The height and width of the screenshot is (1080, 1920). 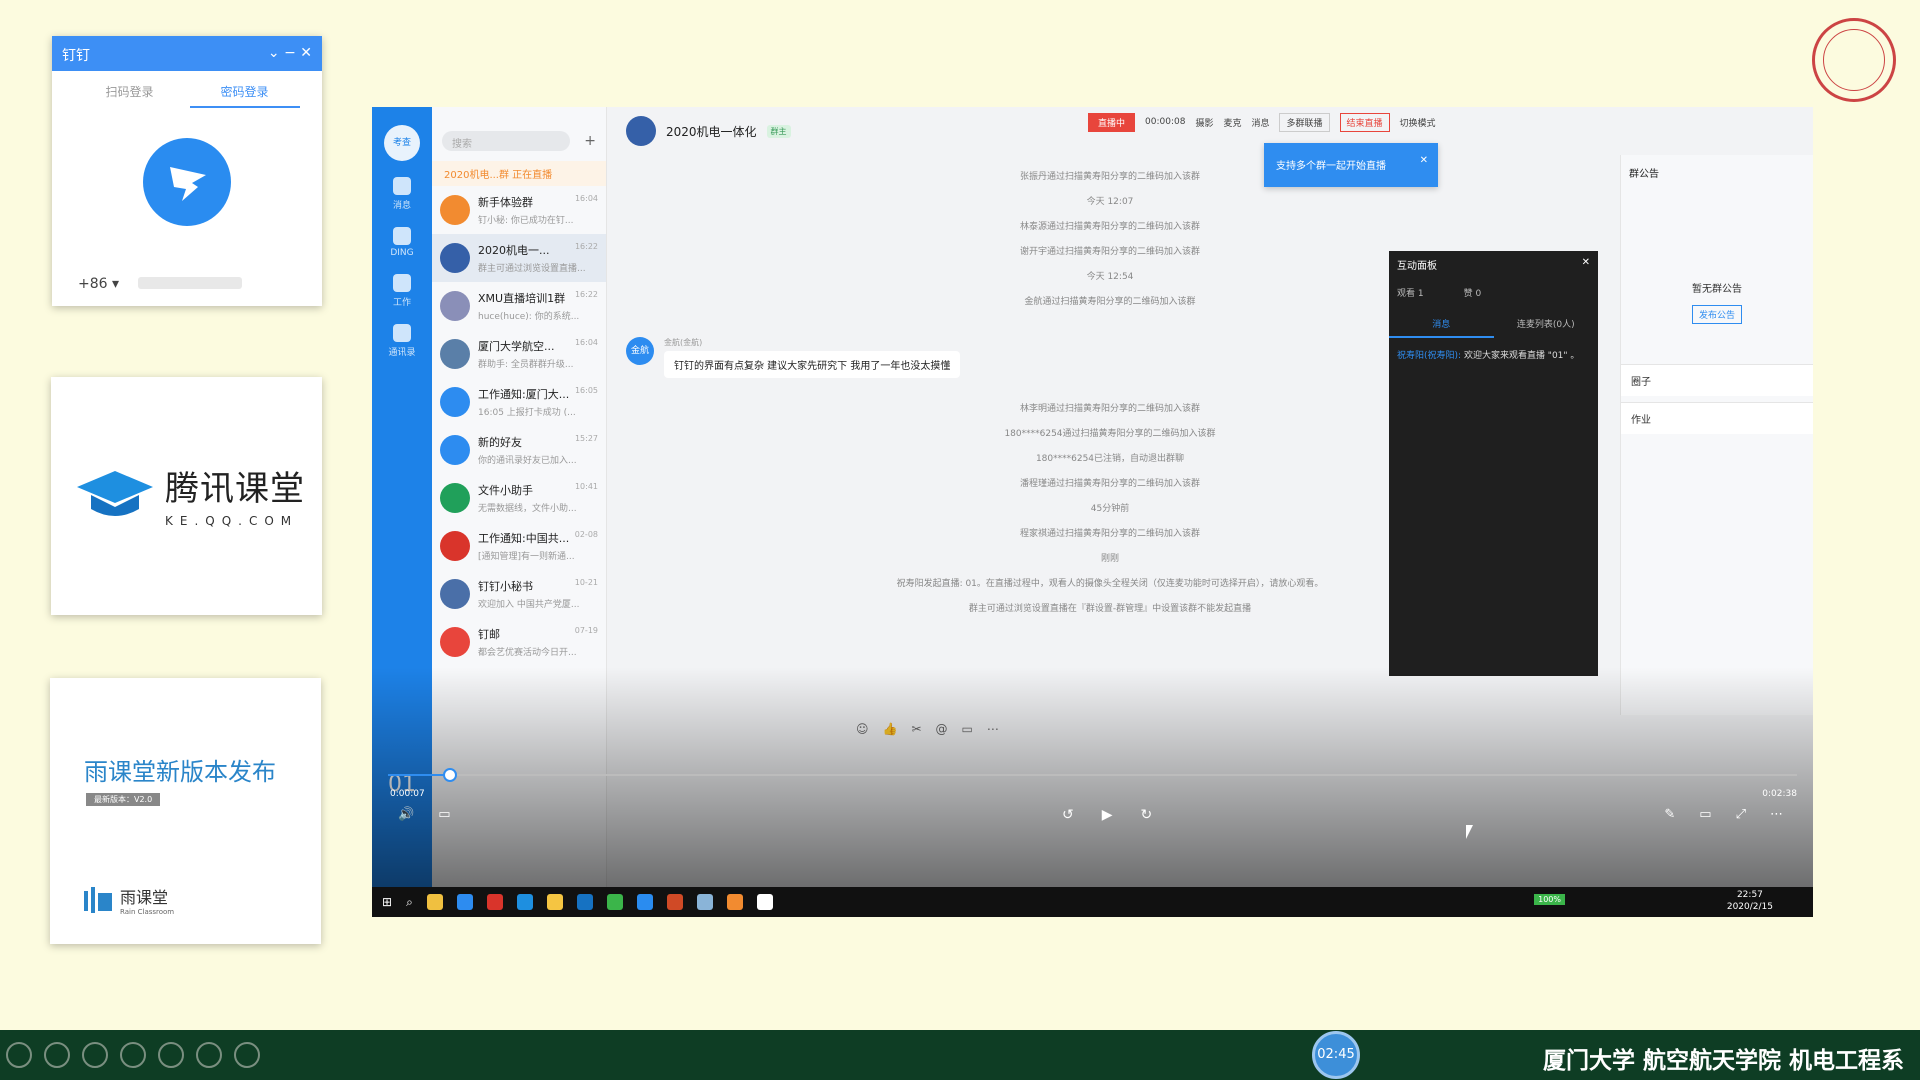 I want to click on rain-logo-icon, so click(x=98, y=900).